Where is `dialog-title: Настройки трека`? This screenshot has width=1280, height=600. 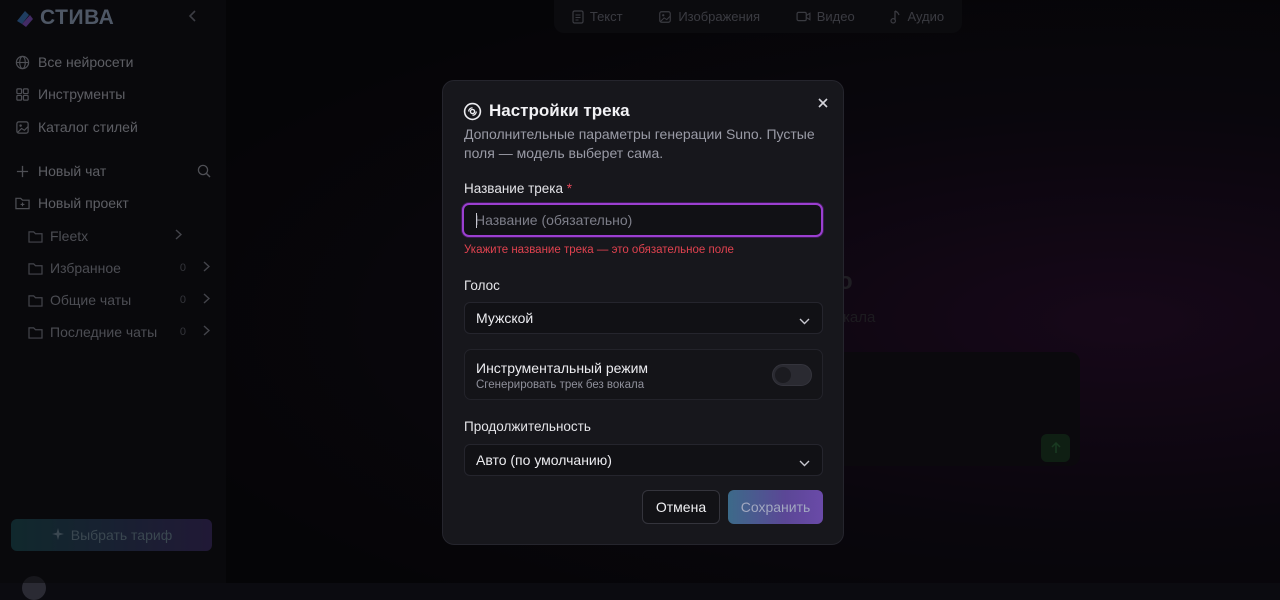
dialog-title: Настройки трека is located at coordinates (559, 110).